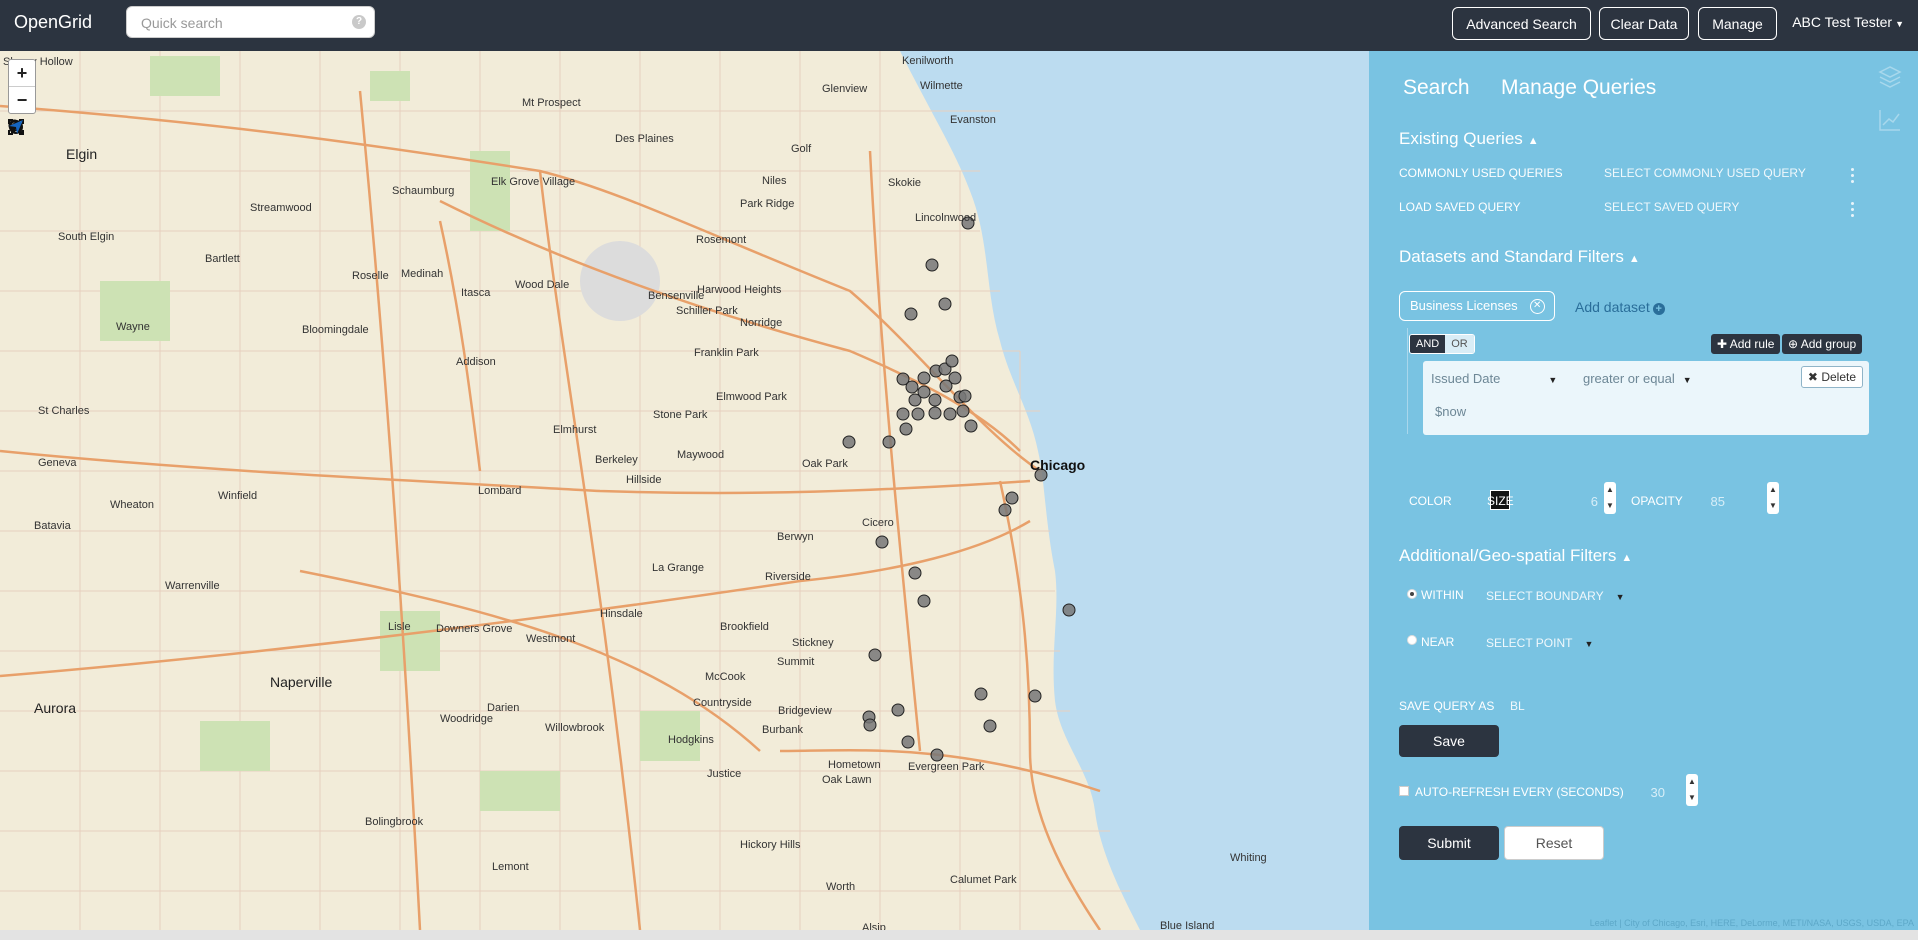  Describe the element at coordinates (878, 523) in the screenshot. I see `map-label-cicero: Cicero` at that location.